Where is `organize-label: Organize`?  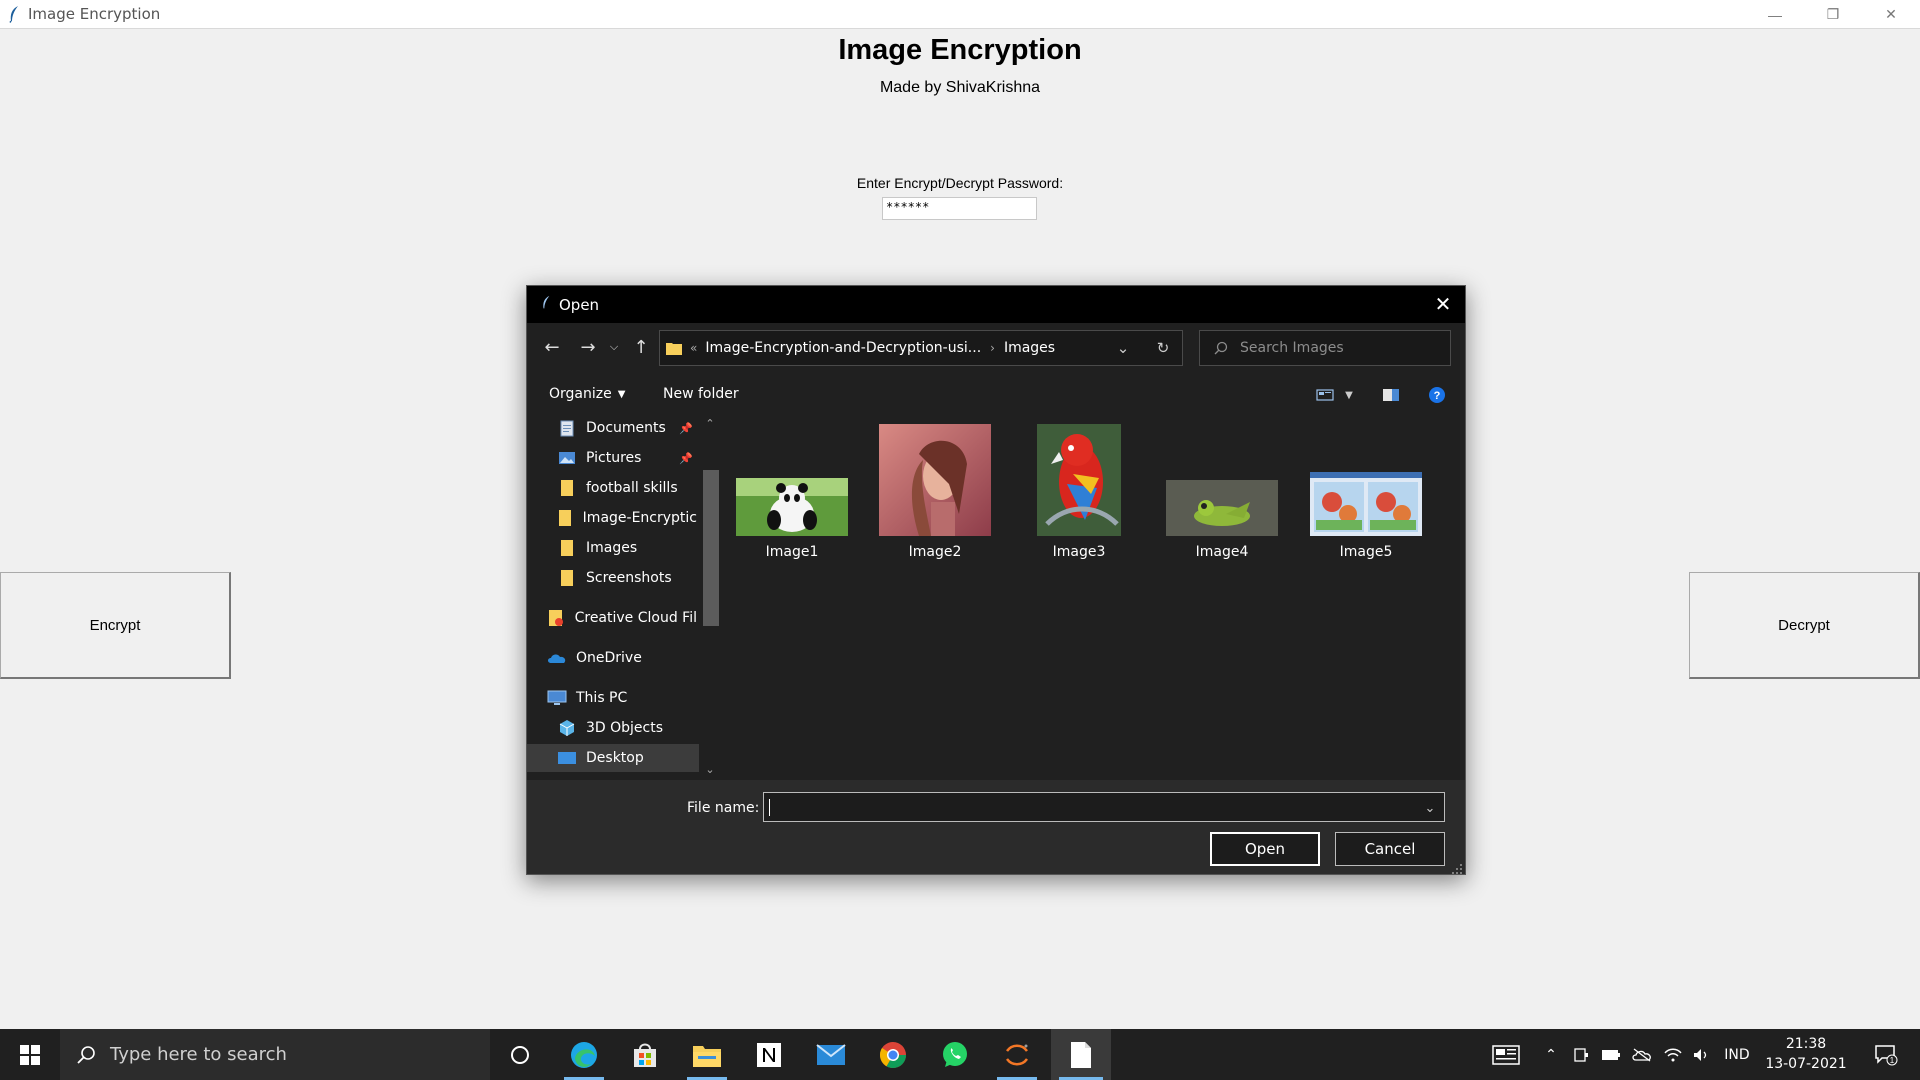 organize-label: Organize is located at coordinates (580, 394).